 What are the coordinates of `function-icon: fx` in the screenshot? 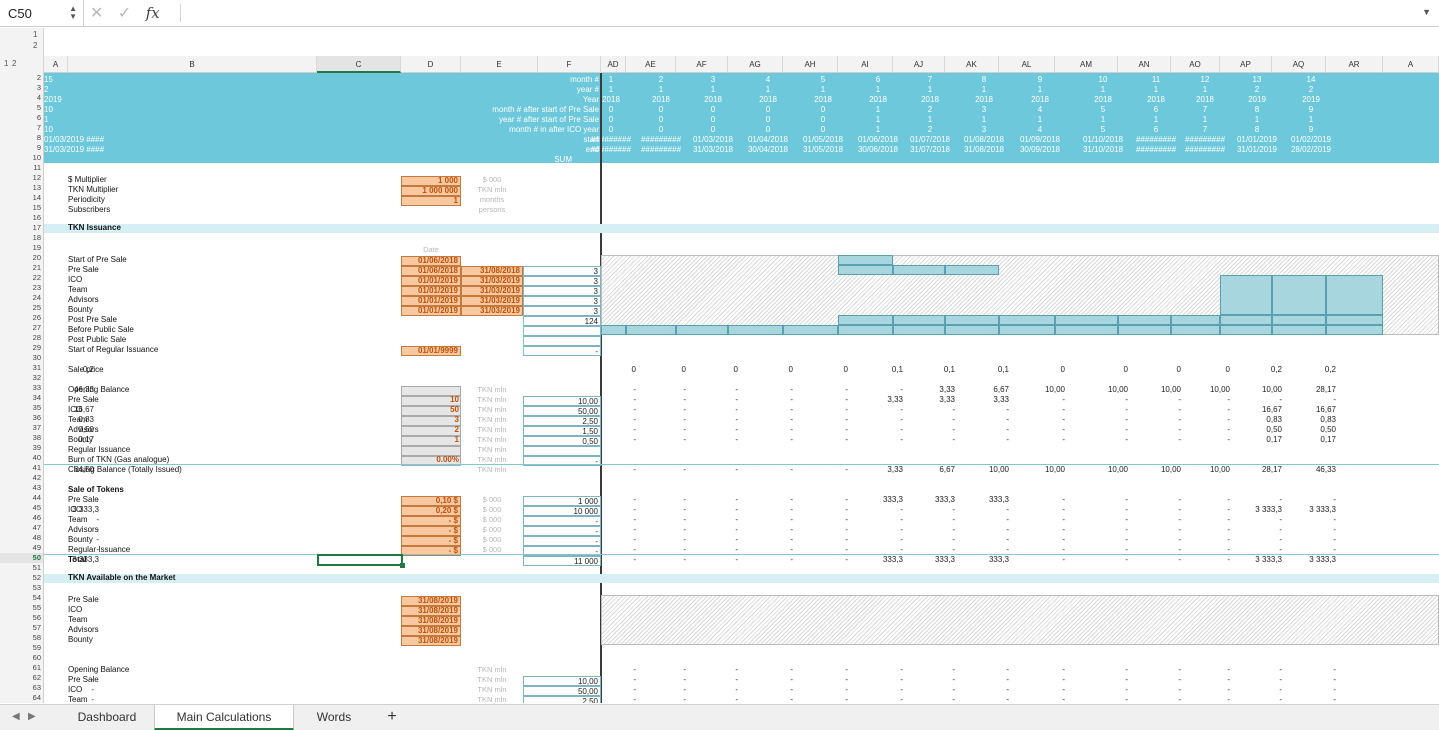 It's located at (153, 13).